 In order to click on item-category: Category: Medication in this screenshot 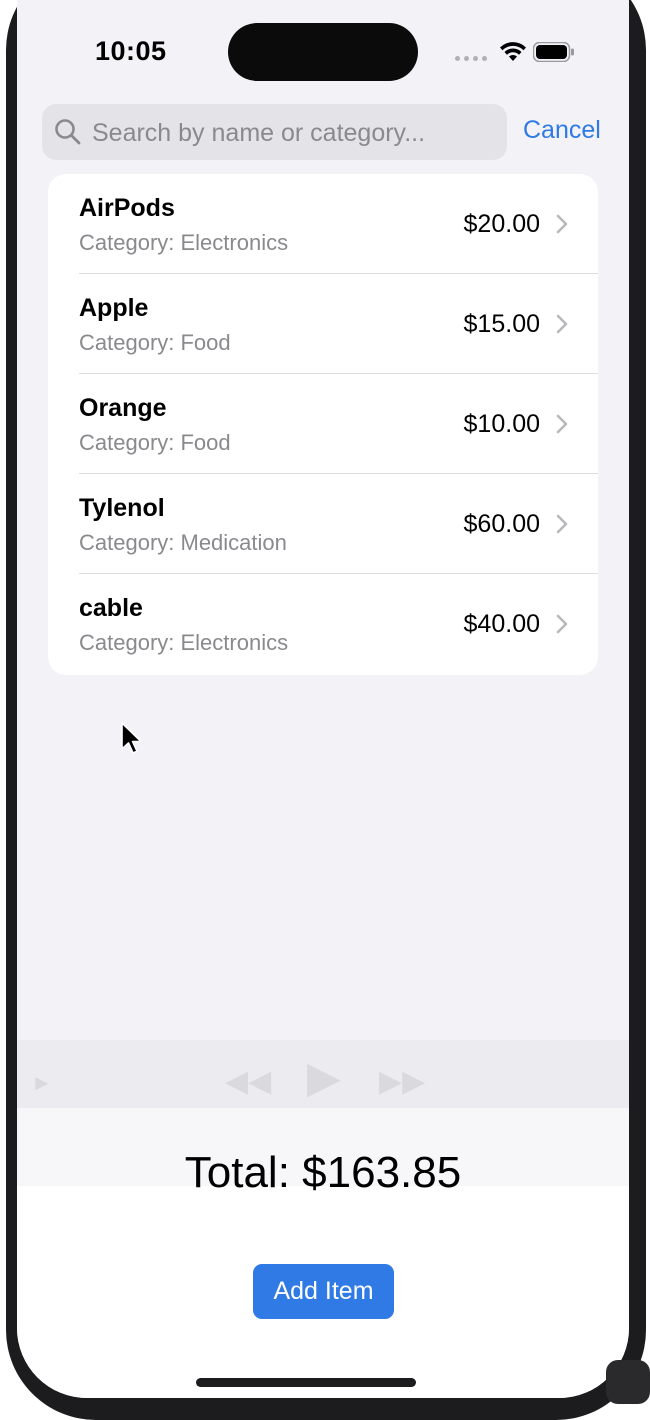, I will do `click(183, 542)`.